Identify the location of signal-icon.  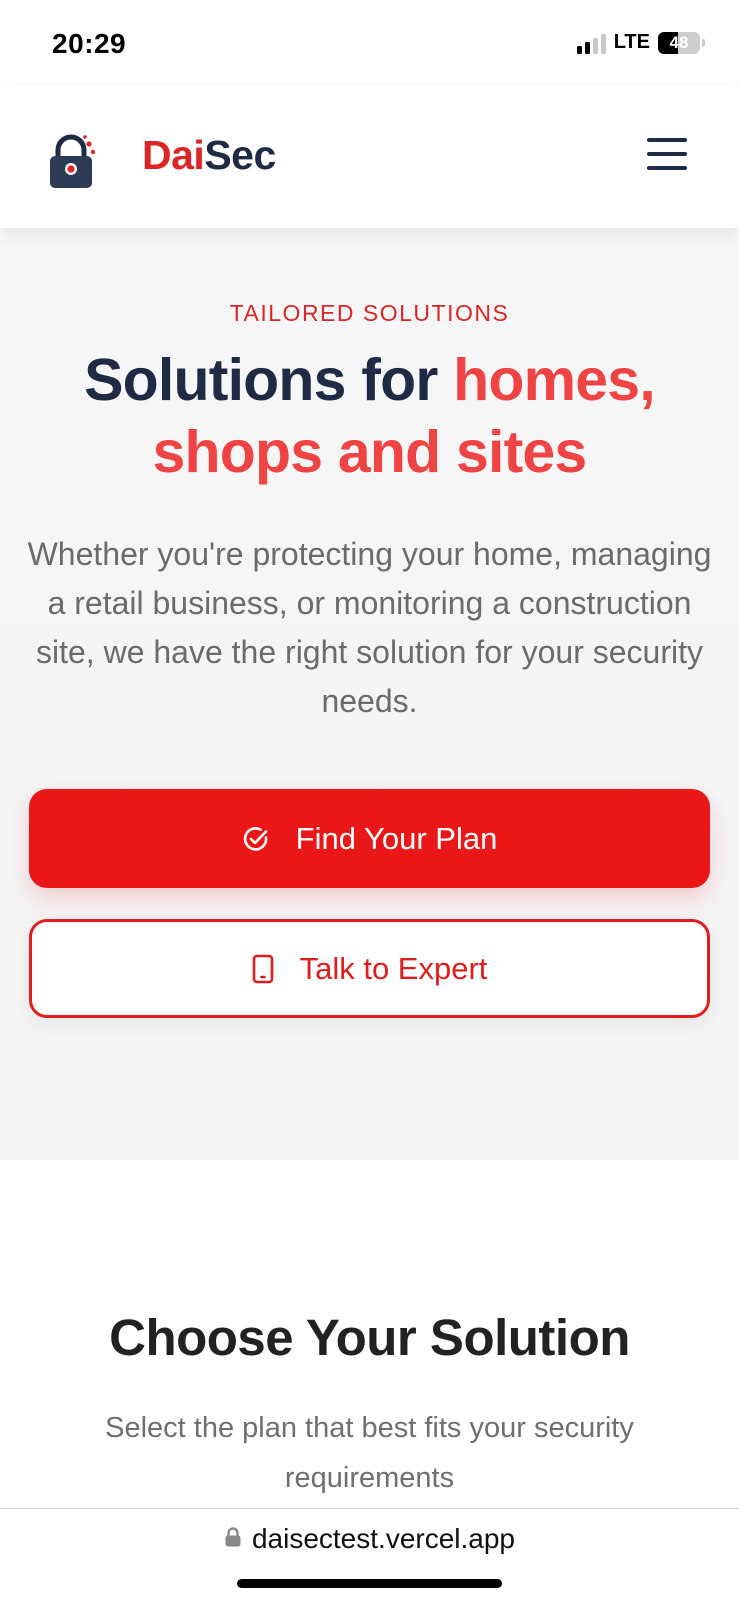
(591, 43).